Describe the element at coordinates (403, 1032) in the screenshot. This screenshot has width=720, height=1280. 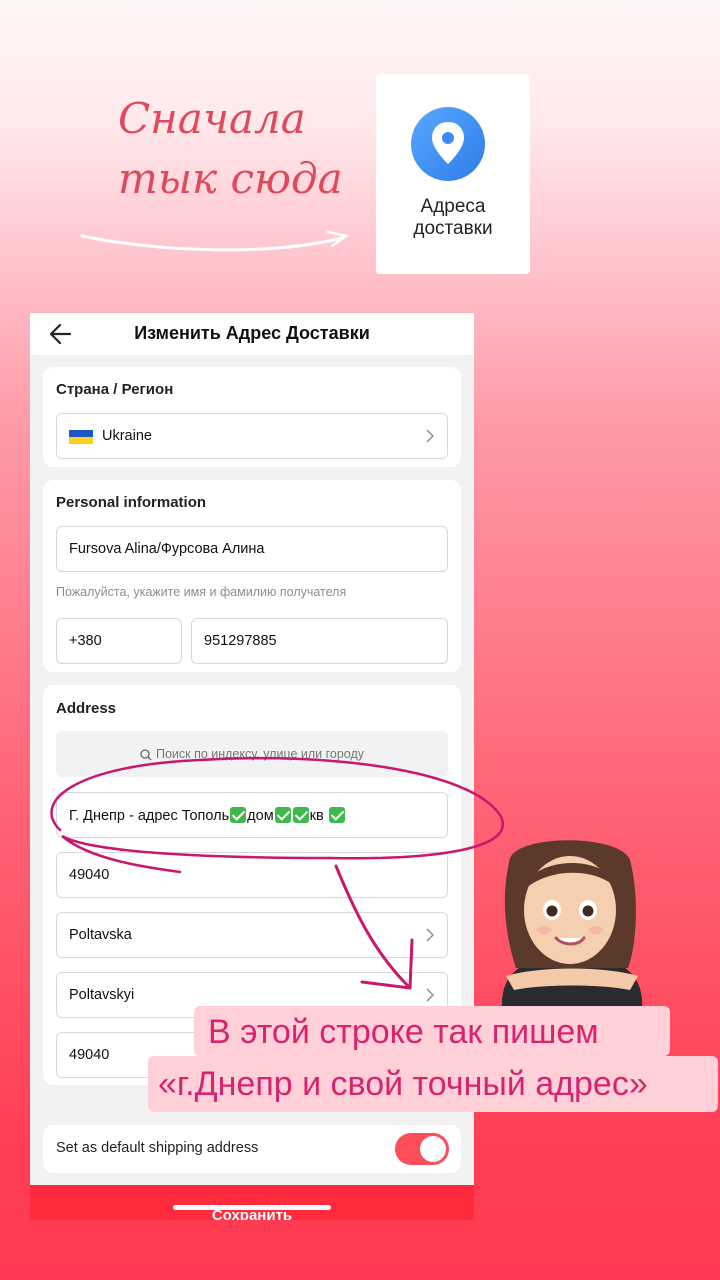
I see `caption-line-1: В этой строке так пишем` at that location.